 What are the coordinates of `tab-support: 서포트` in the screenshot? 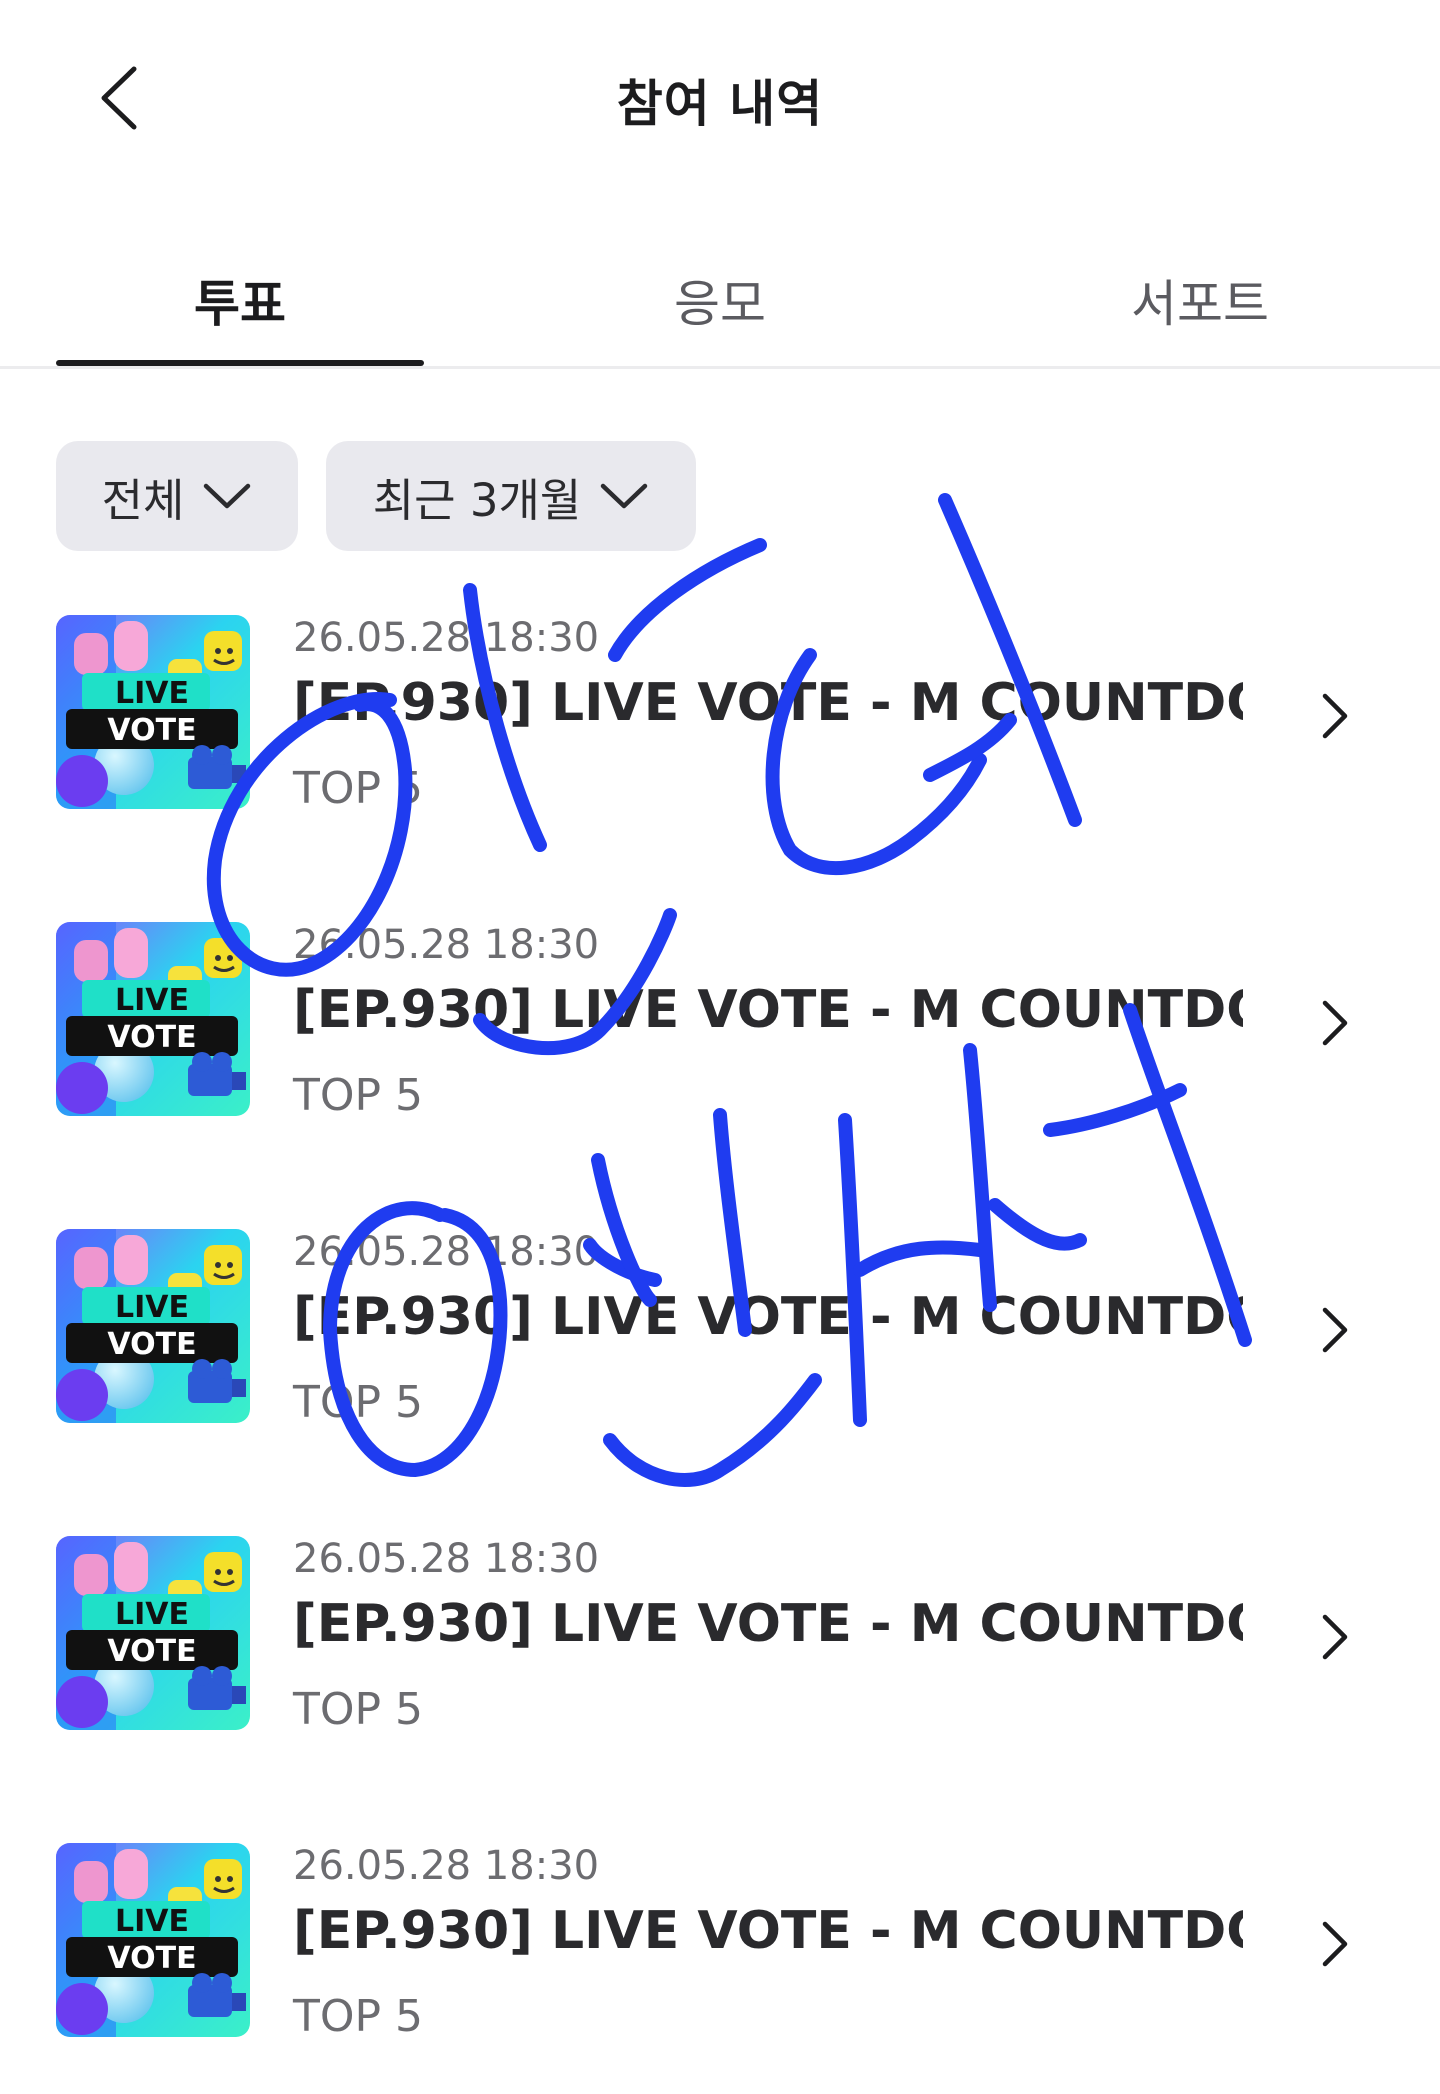 It's located at (1200, 300).